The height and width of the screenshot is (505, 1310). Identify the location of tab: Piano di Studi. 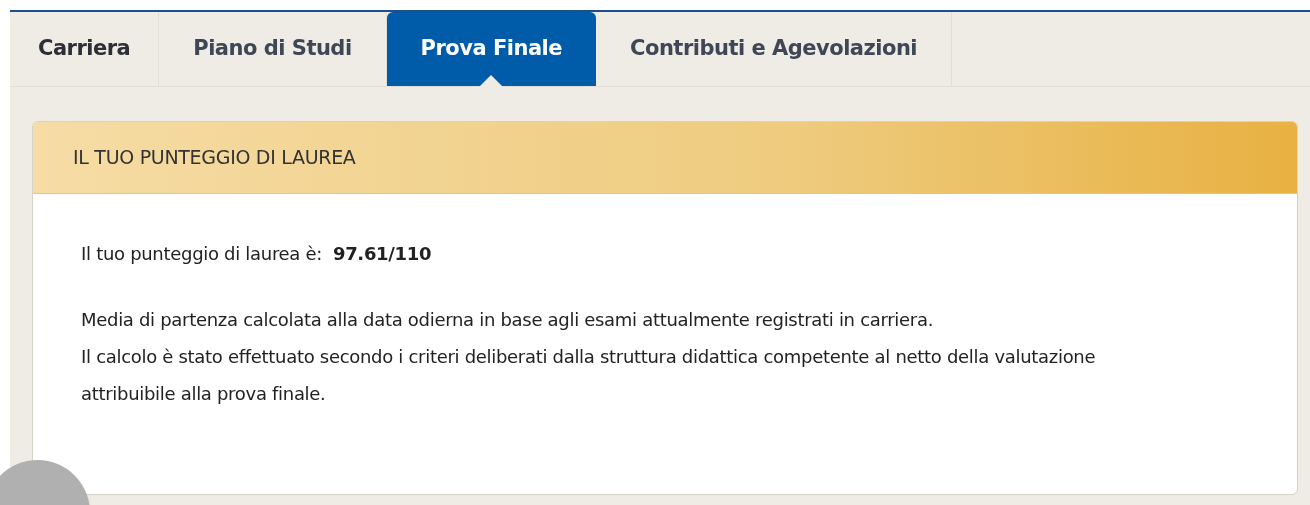
(273, 49).